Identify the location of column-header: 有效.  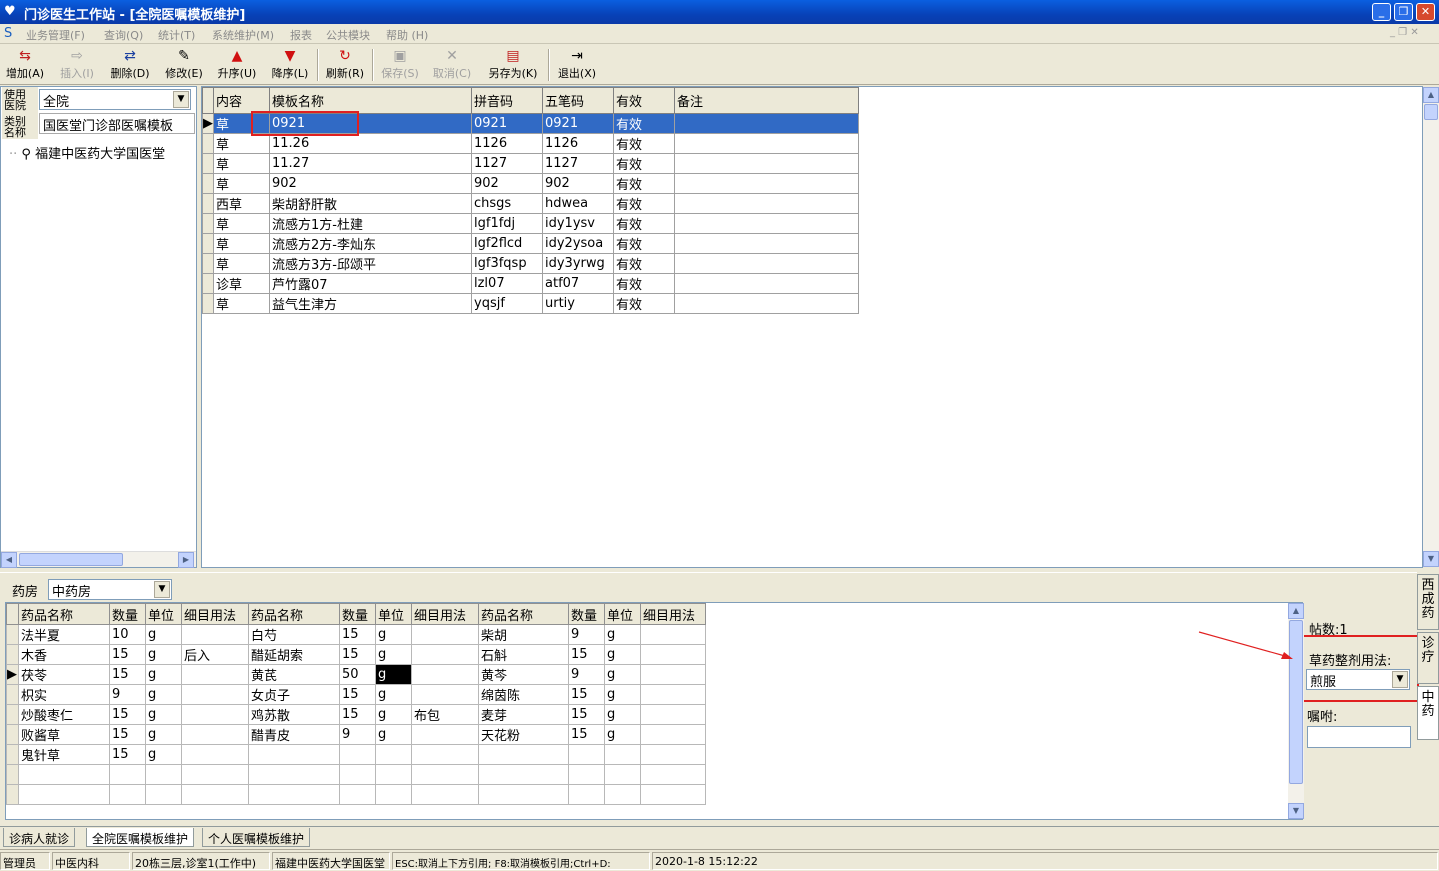
(644, 100).